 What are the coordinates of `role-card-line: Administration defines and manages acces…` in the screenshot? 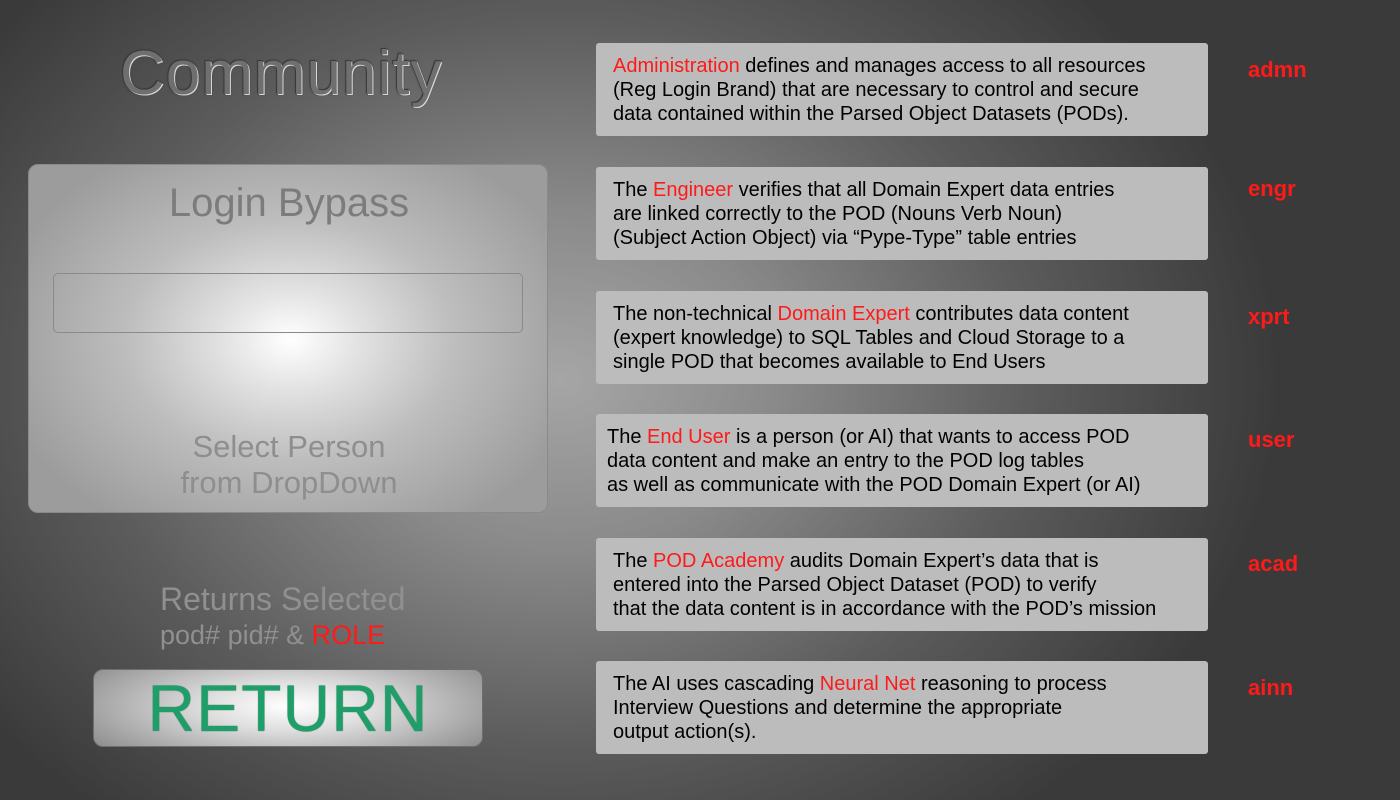 It's located at (905, 66).